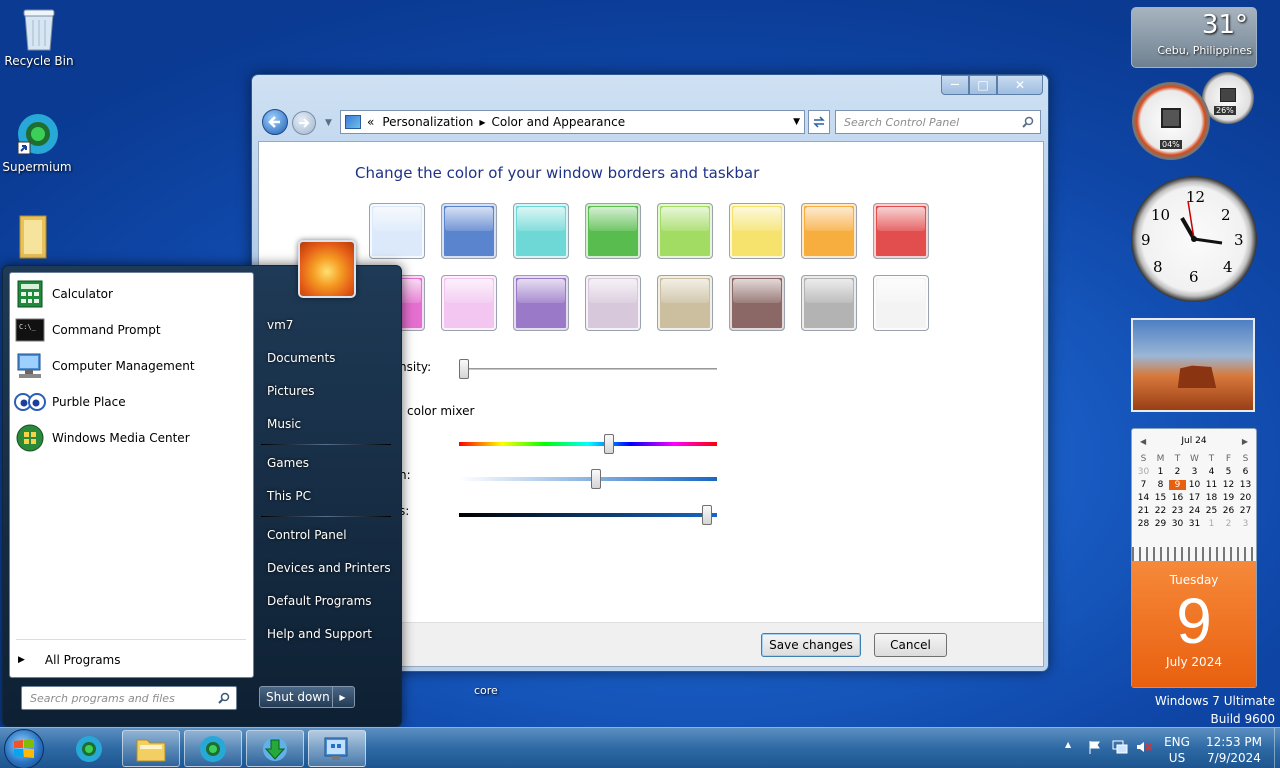  Describe the element at coordinates (132, 402) in the screenshot. I see `program-purble-place: Purble Place` at that location.